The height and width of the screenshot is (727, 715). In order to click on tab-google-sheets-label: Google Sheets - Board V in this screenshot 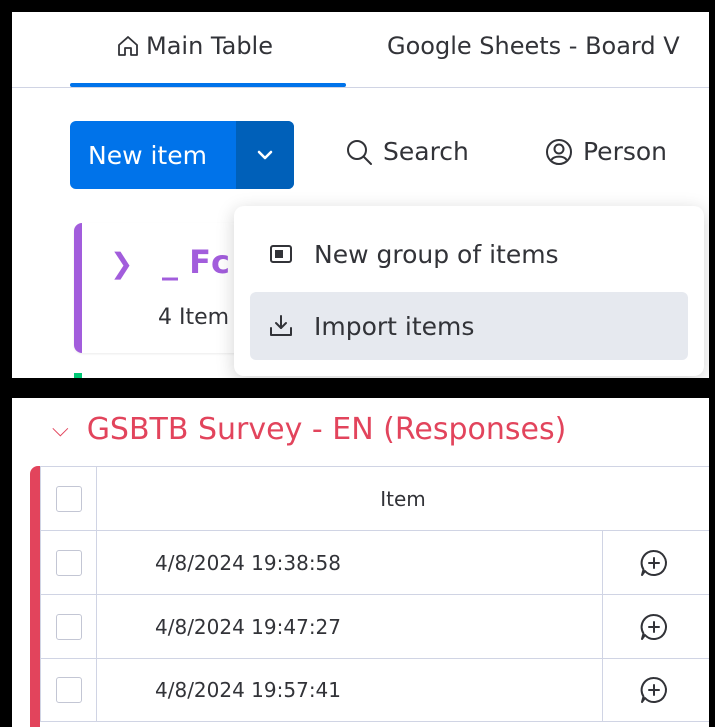, I will do `click(533, 46)`.